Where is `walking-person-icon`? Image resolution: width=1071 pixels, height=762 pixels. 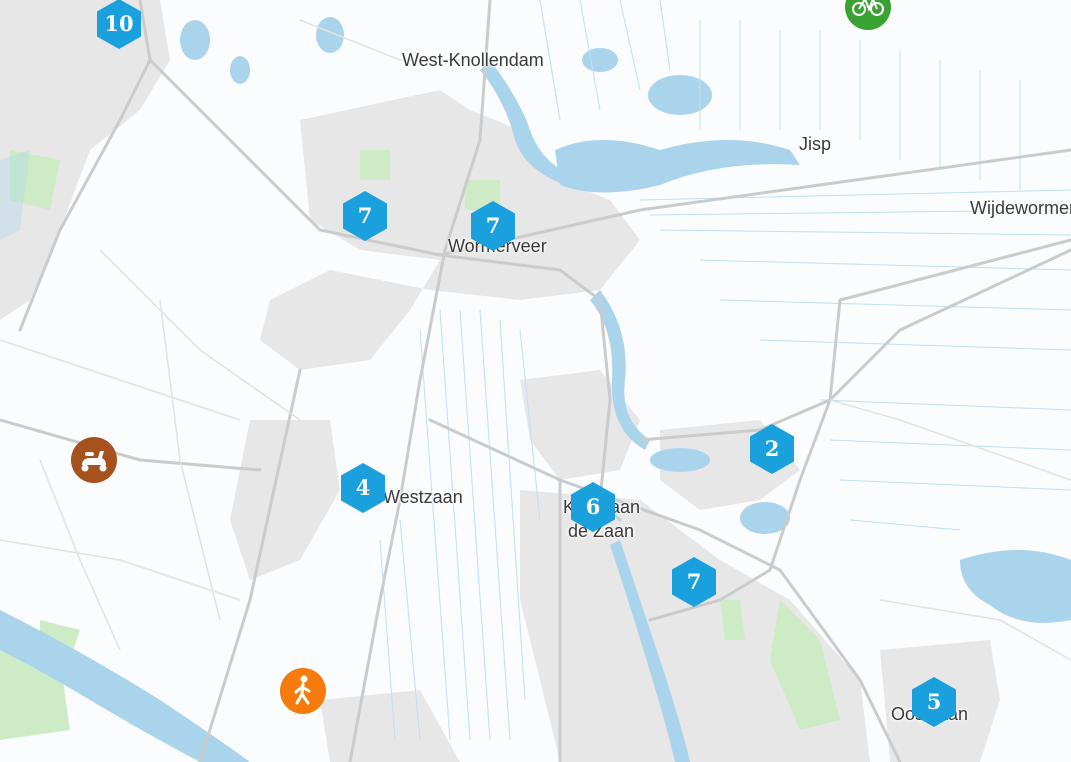 walking-person-icon is located at coordinates (303, 691).